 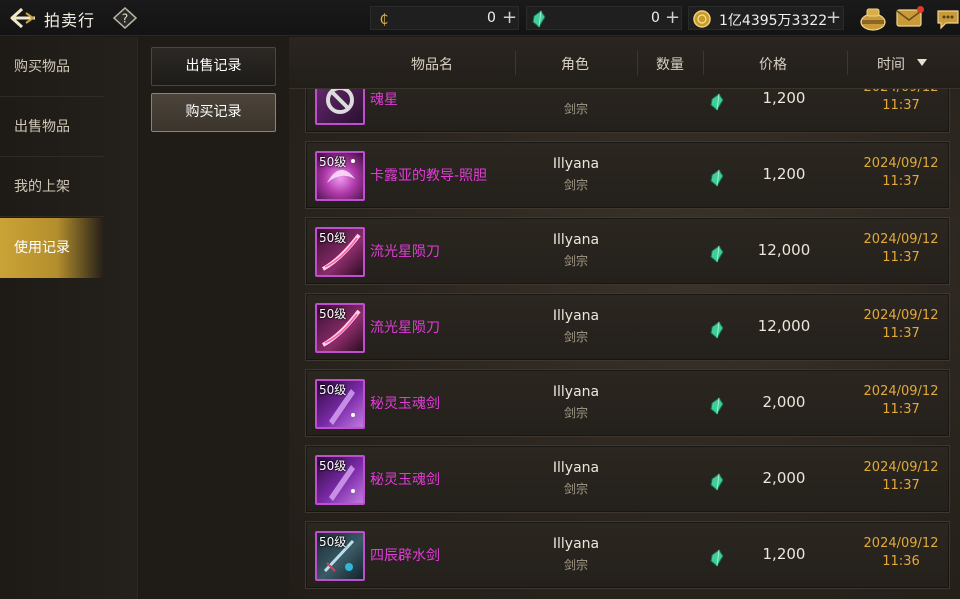 I want to click on add-gem-button: +, so click(x=672, y=18).